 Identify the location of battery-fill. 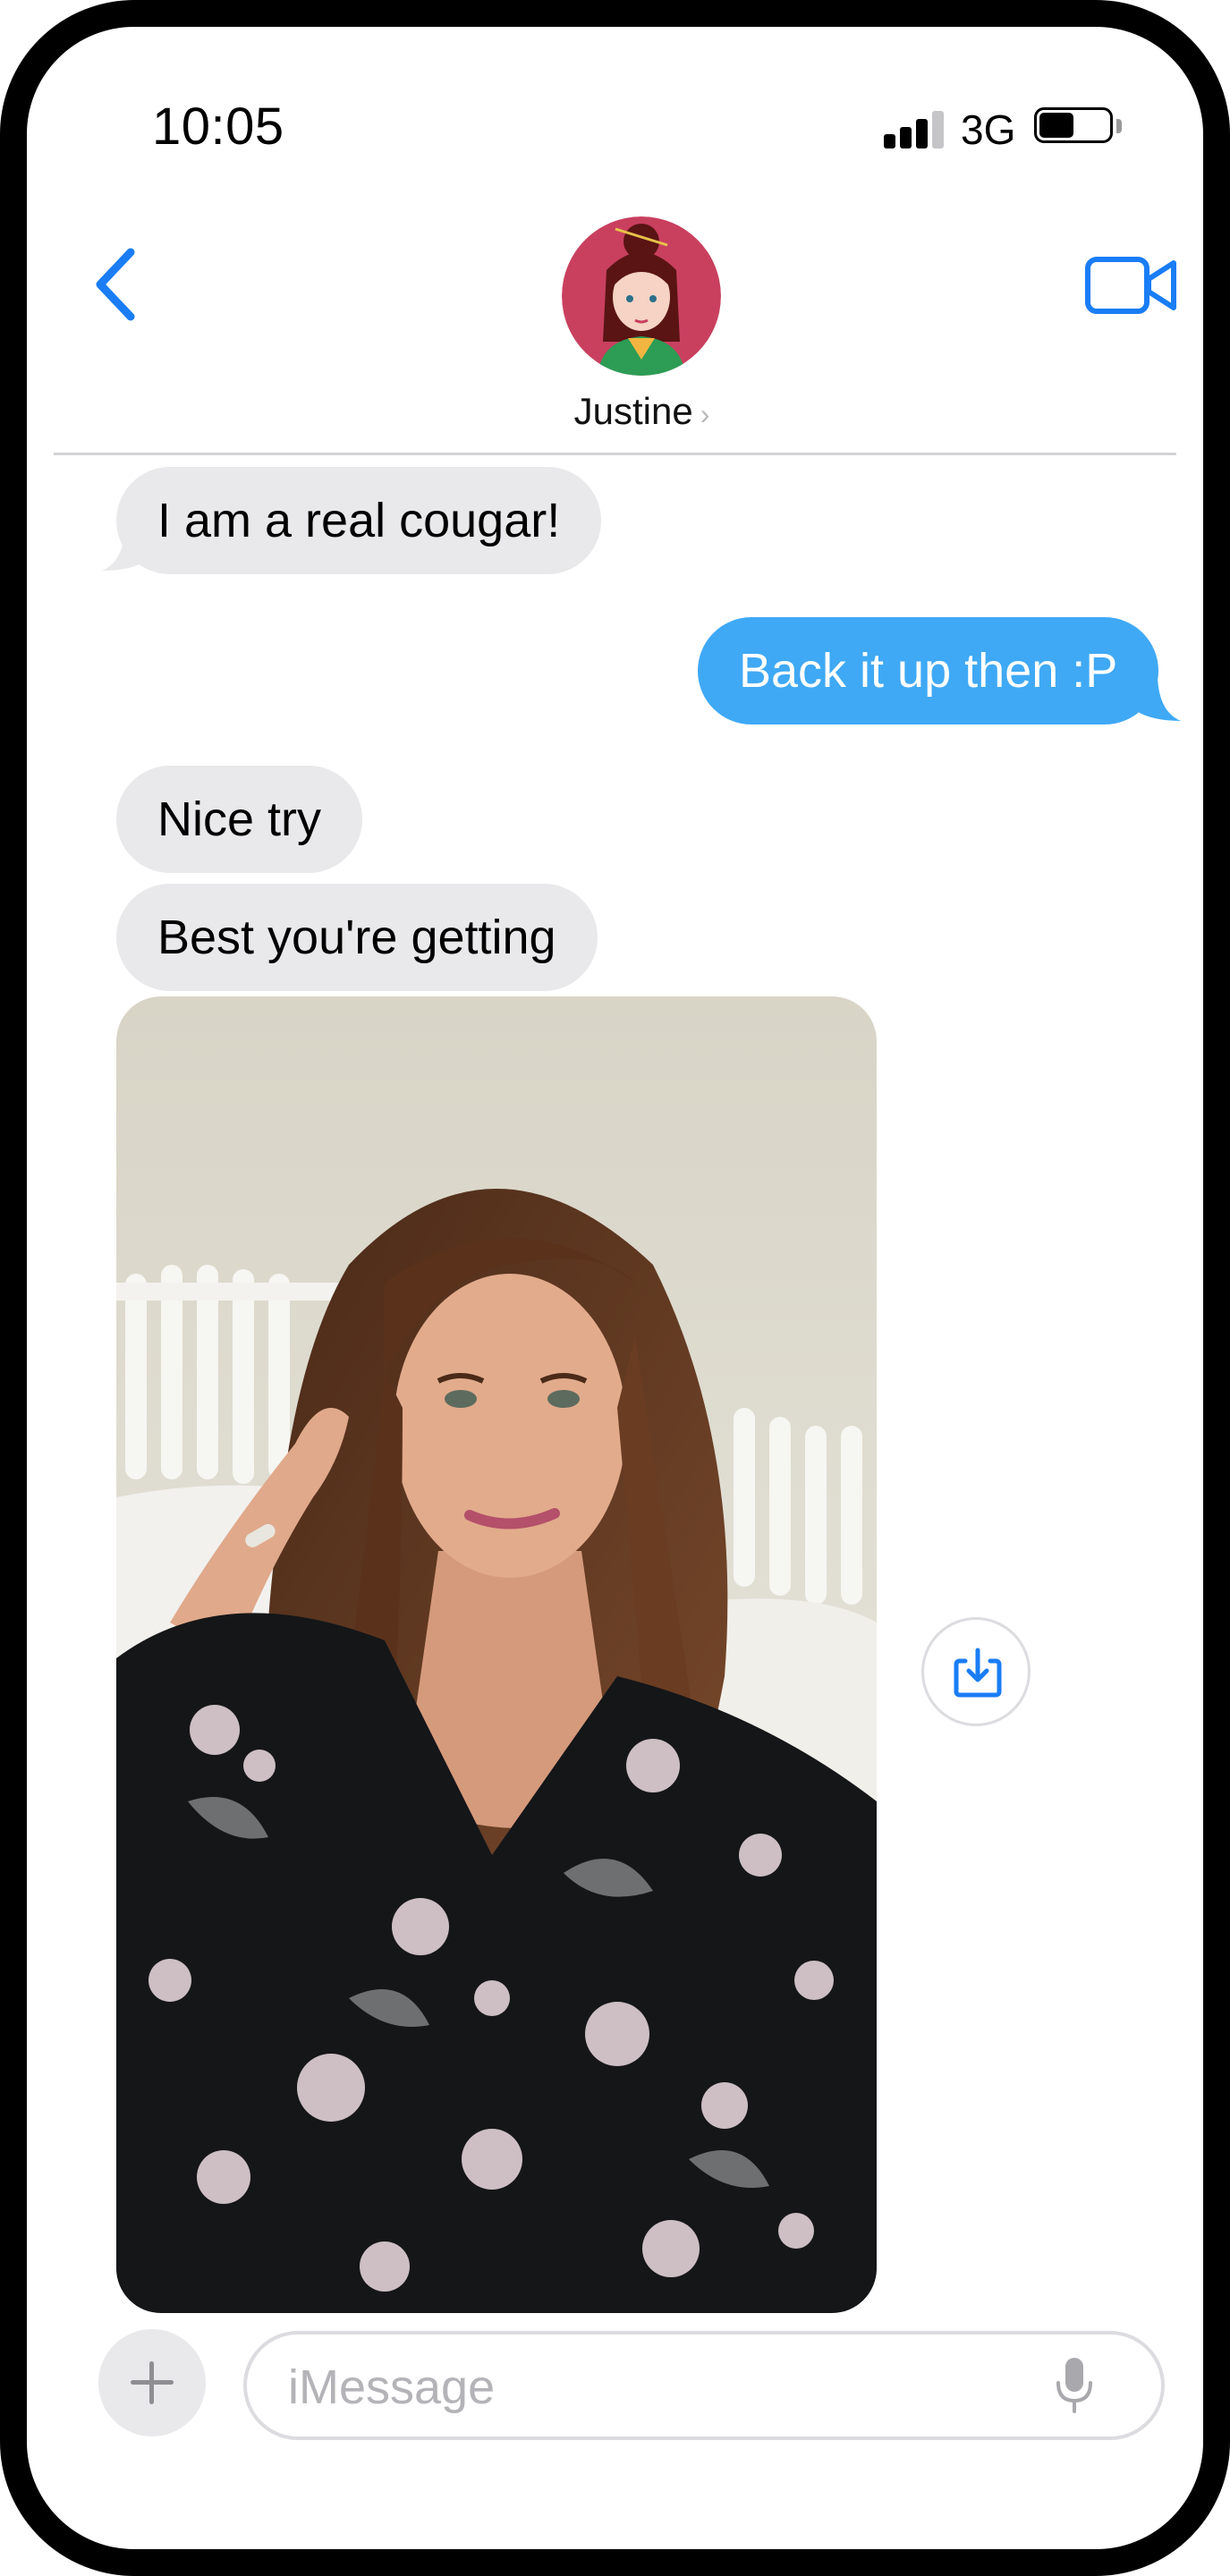
(1056, 125).